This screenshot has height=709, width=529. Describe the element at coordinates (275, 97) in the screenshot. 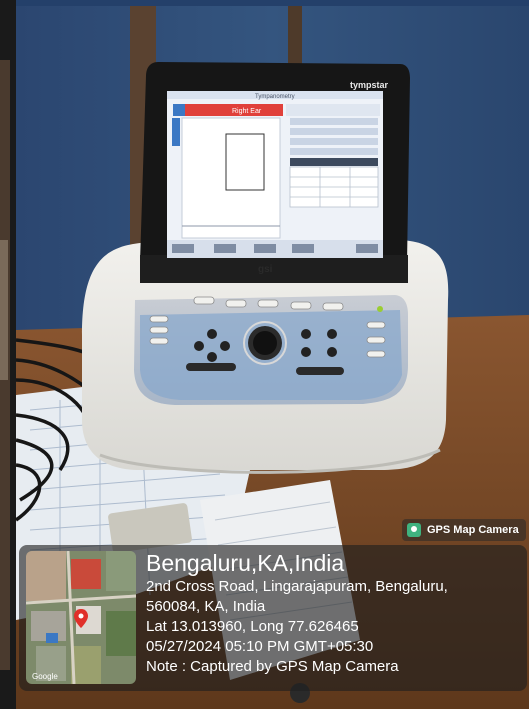

I see `screen-title-text: Tympanometry` at that location.